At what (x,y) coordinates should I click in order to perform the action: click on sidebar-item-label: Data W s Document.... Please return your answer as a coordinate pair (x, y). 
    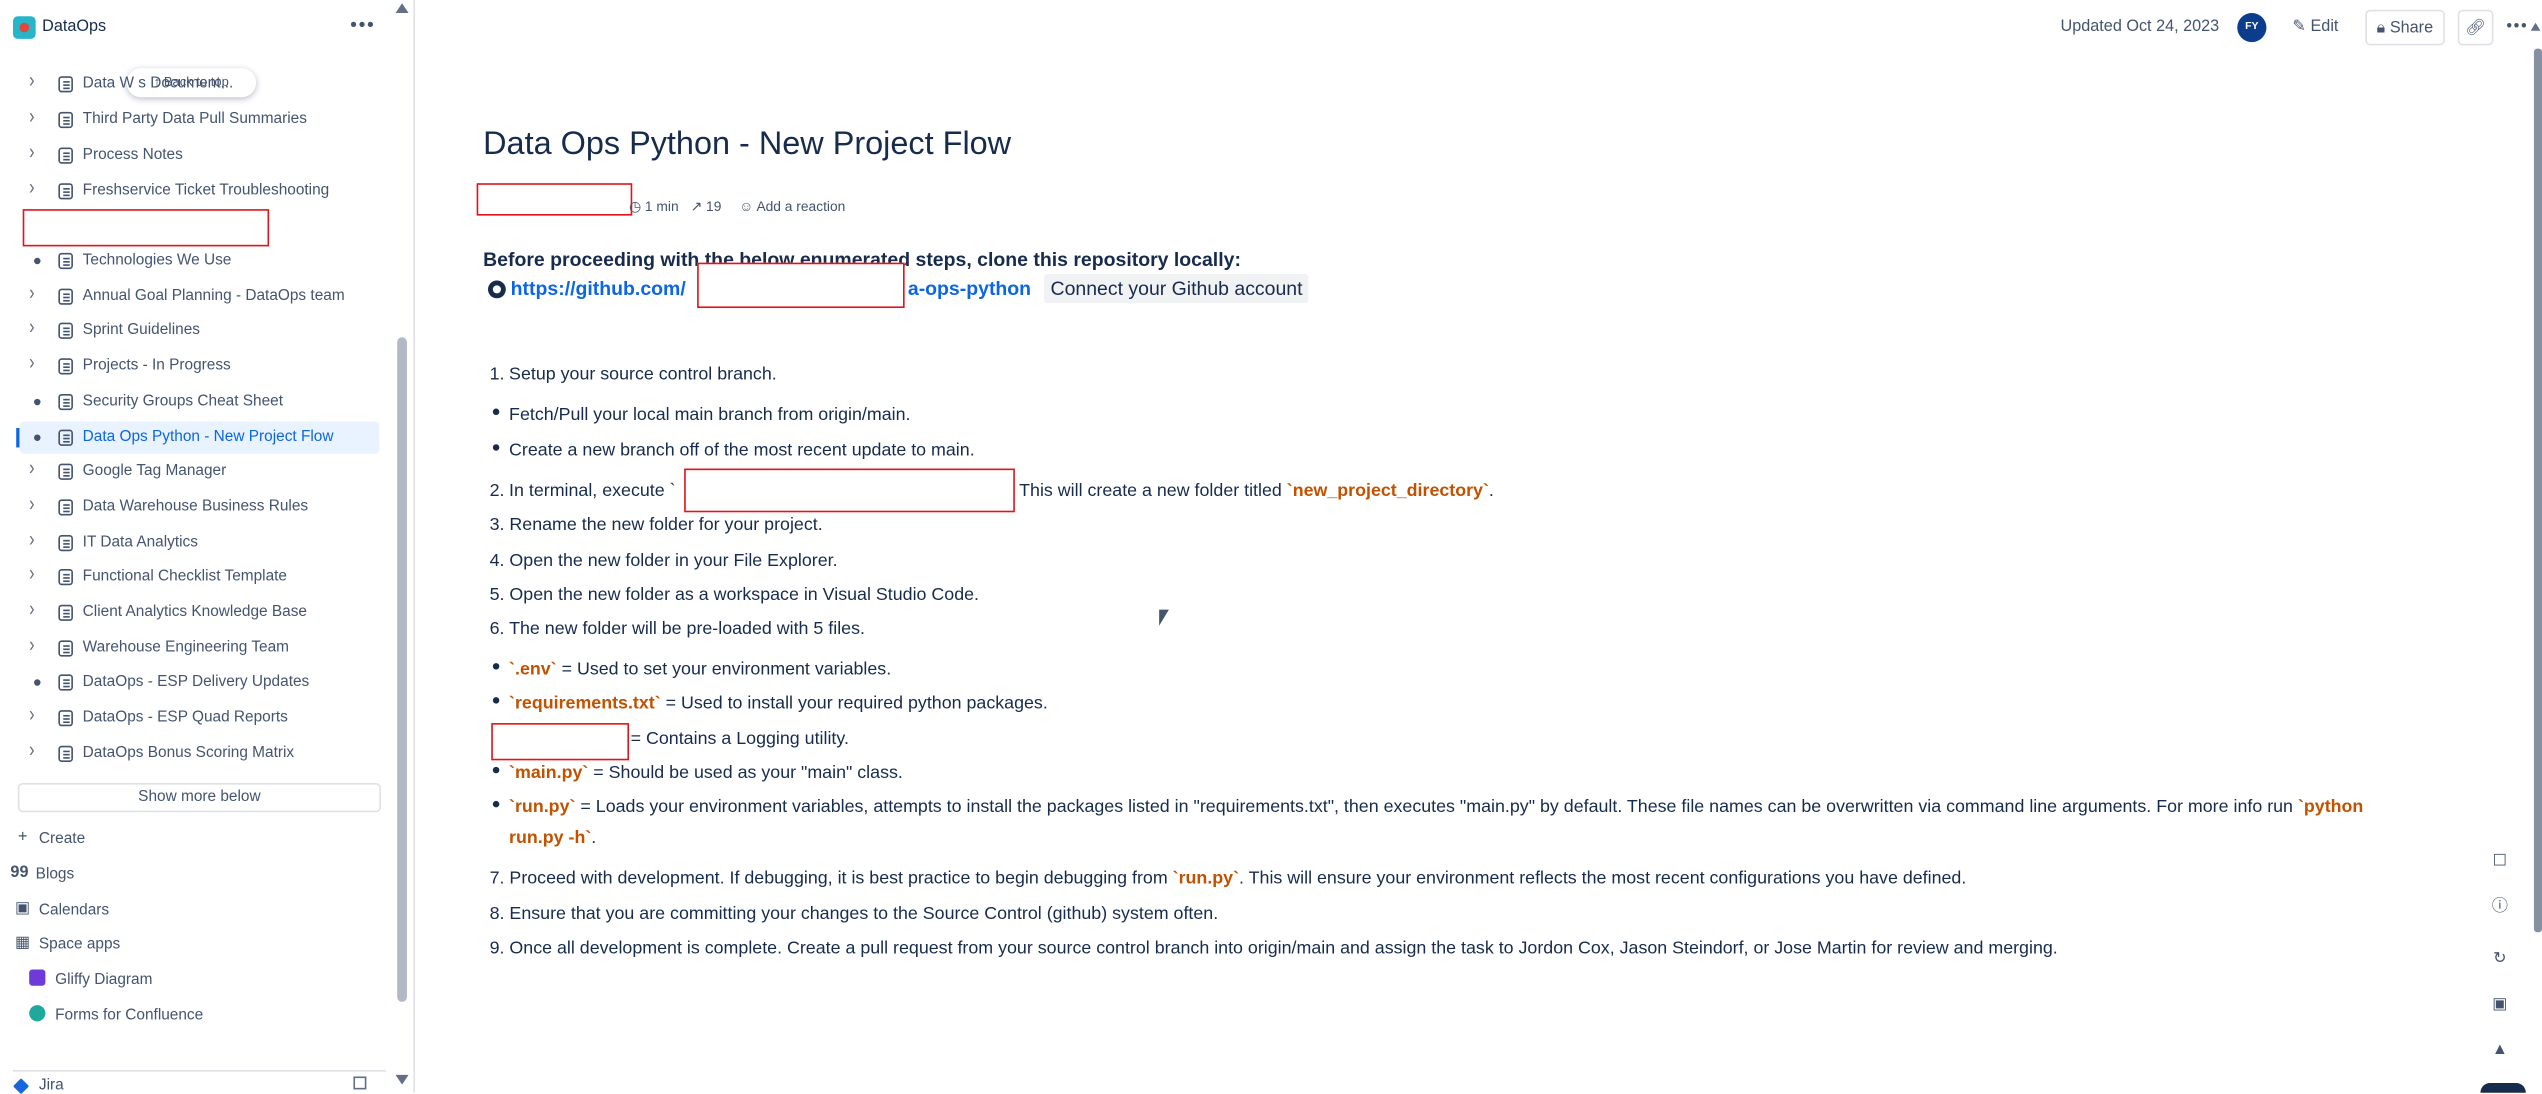
    Looking at the image, I should click on (158, 83).